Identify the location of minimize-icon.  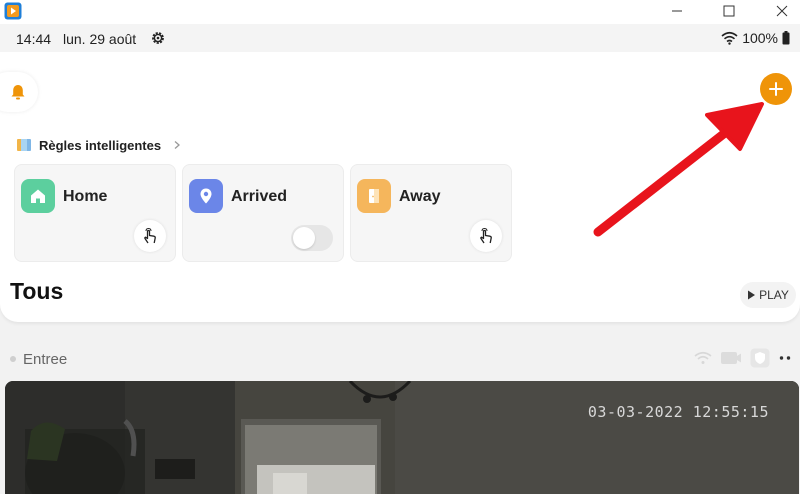
(677, 11).